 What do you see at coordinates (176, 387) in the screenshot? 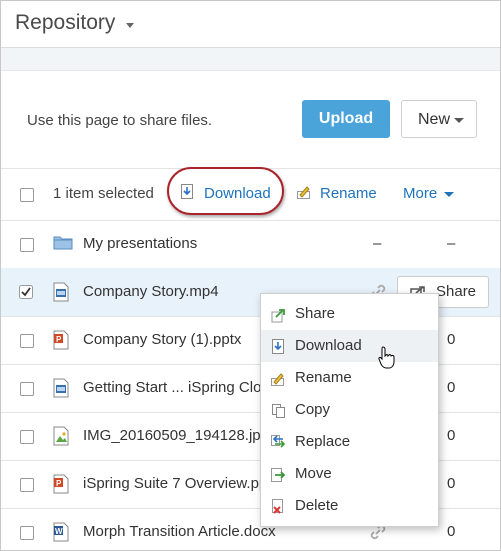
I see `row-name: Getting Start ... iSpring Clou` at bounding box center [176, 387].